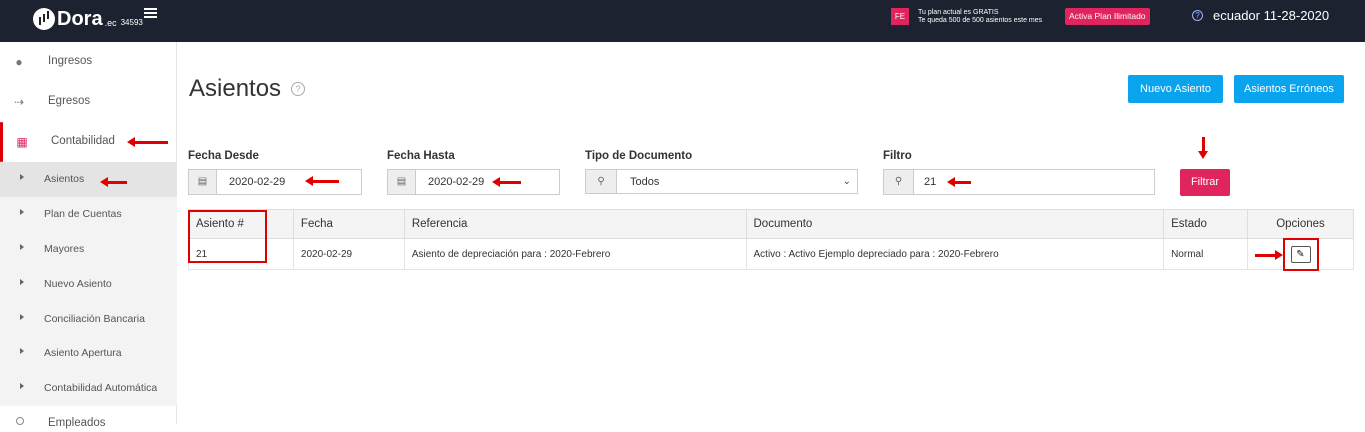 The height and width of the screenshot is (432, 1365). I want to click on page-title: Asientos, so click(235, 88).